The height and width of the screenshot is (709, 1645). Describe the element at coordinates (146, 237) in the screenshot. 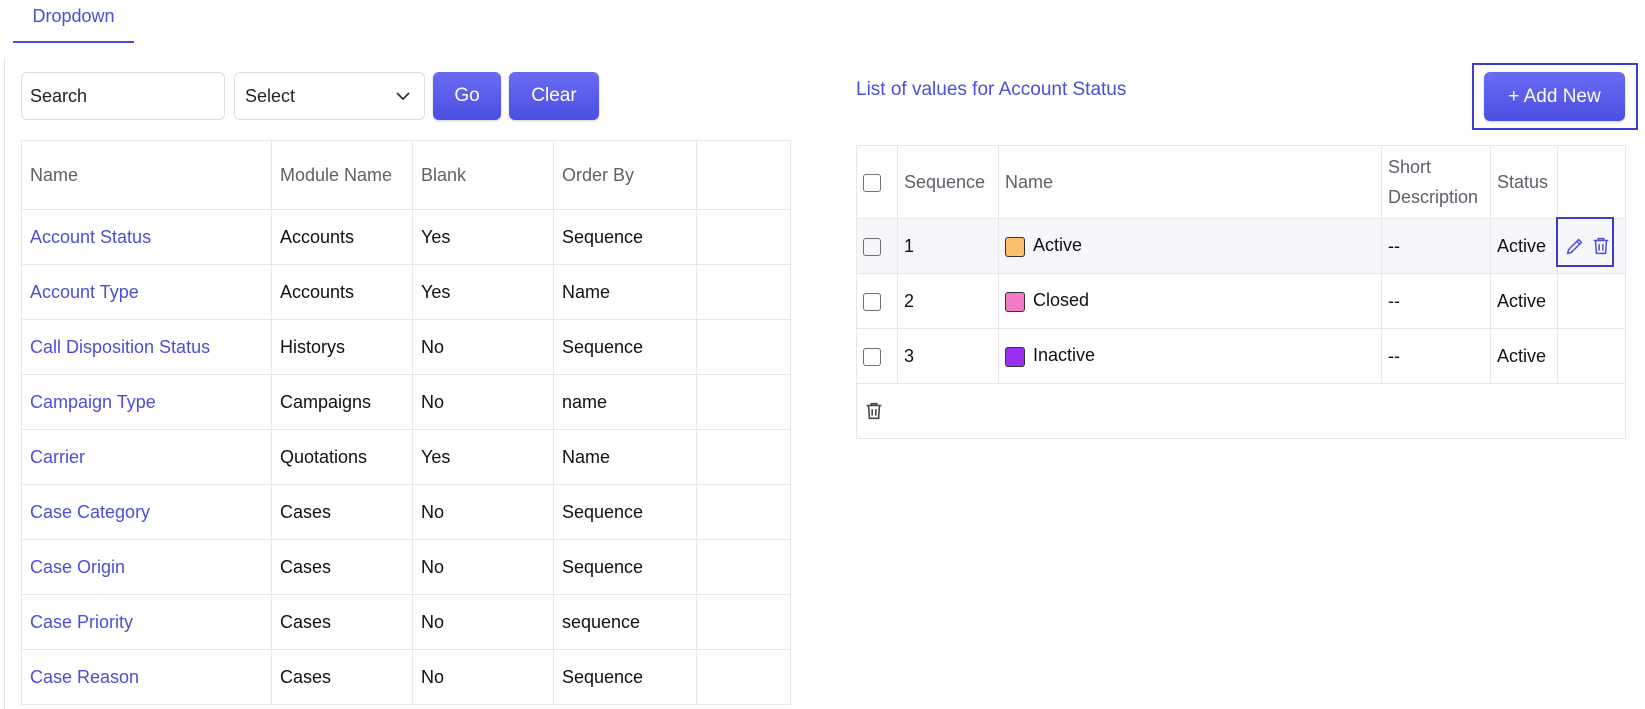

I see `dropdown-name-link: Account Status` at that location.